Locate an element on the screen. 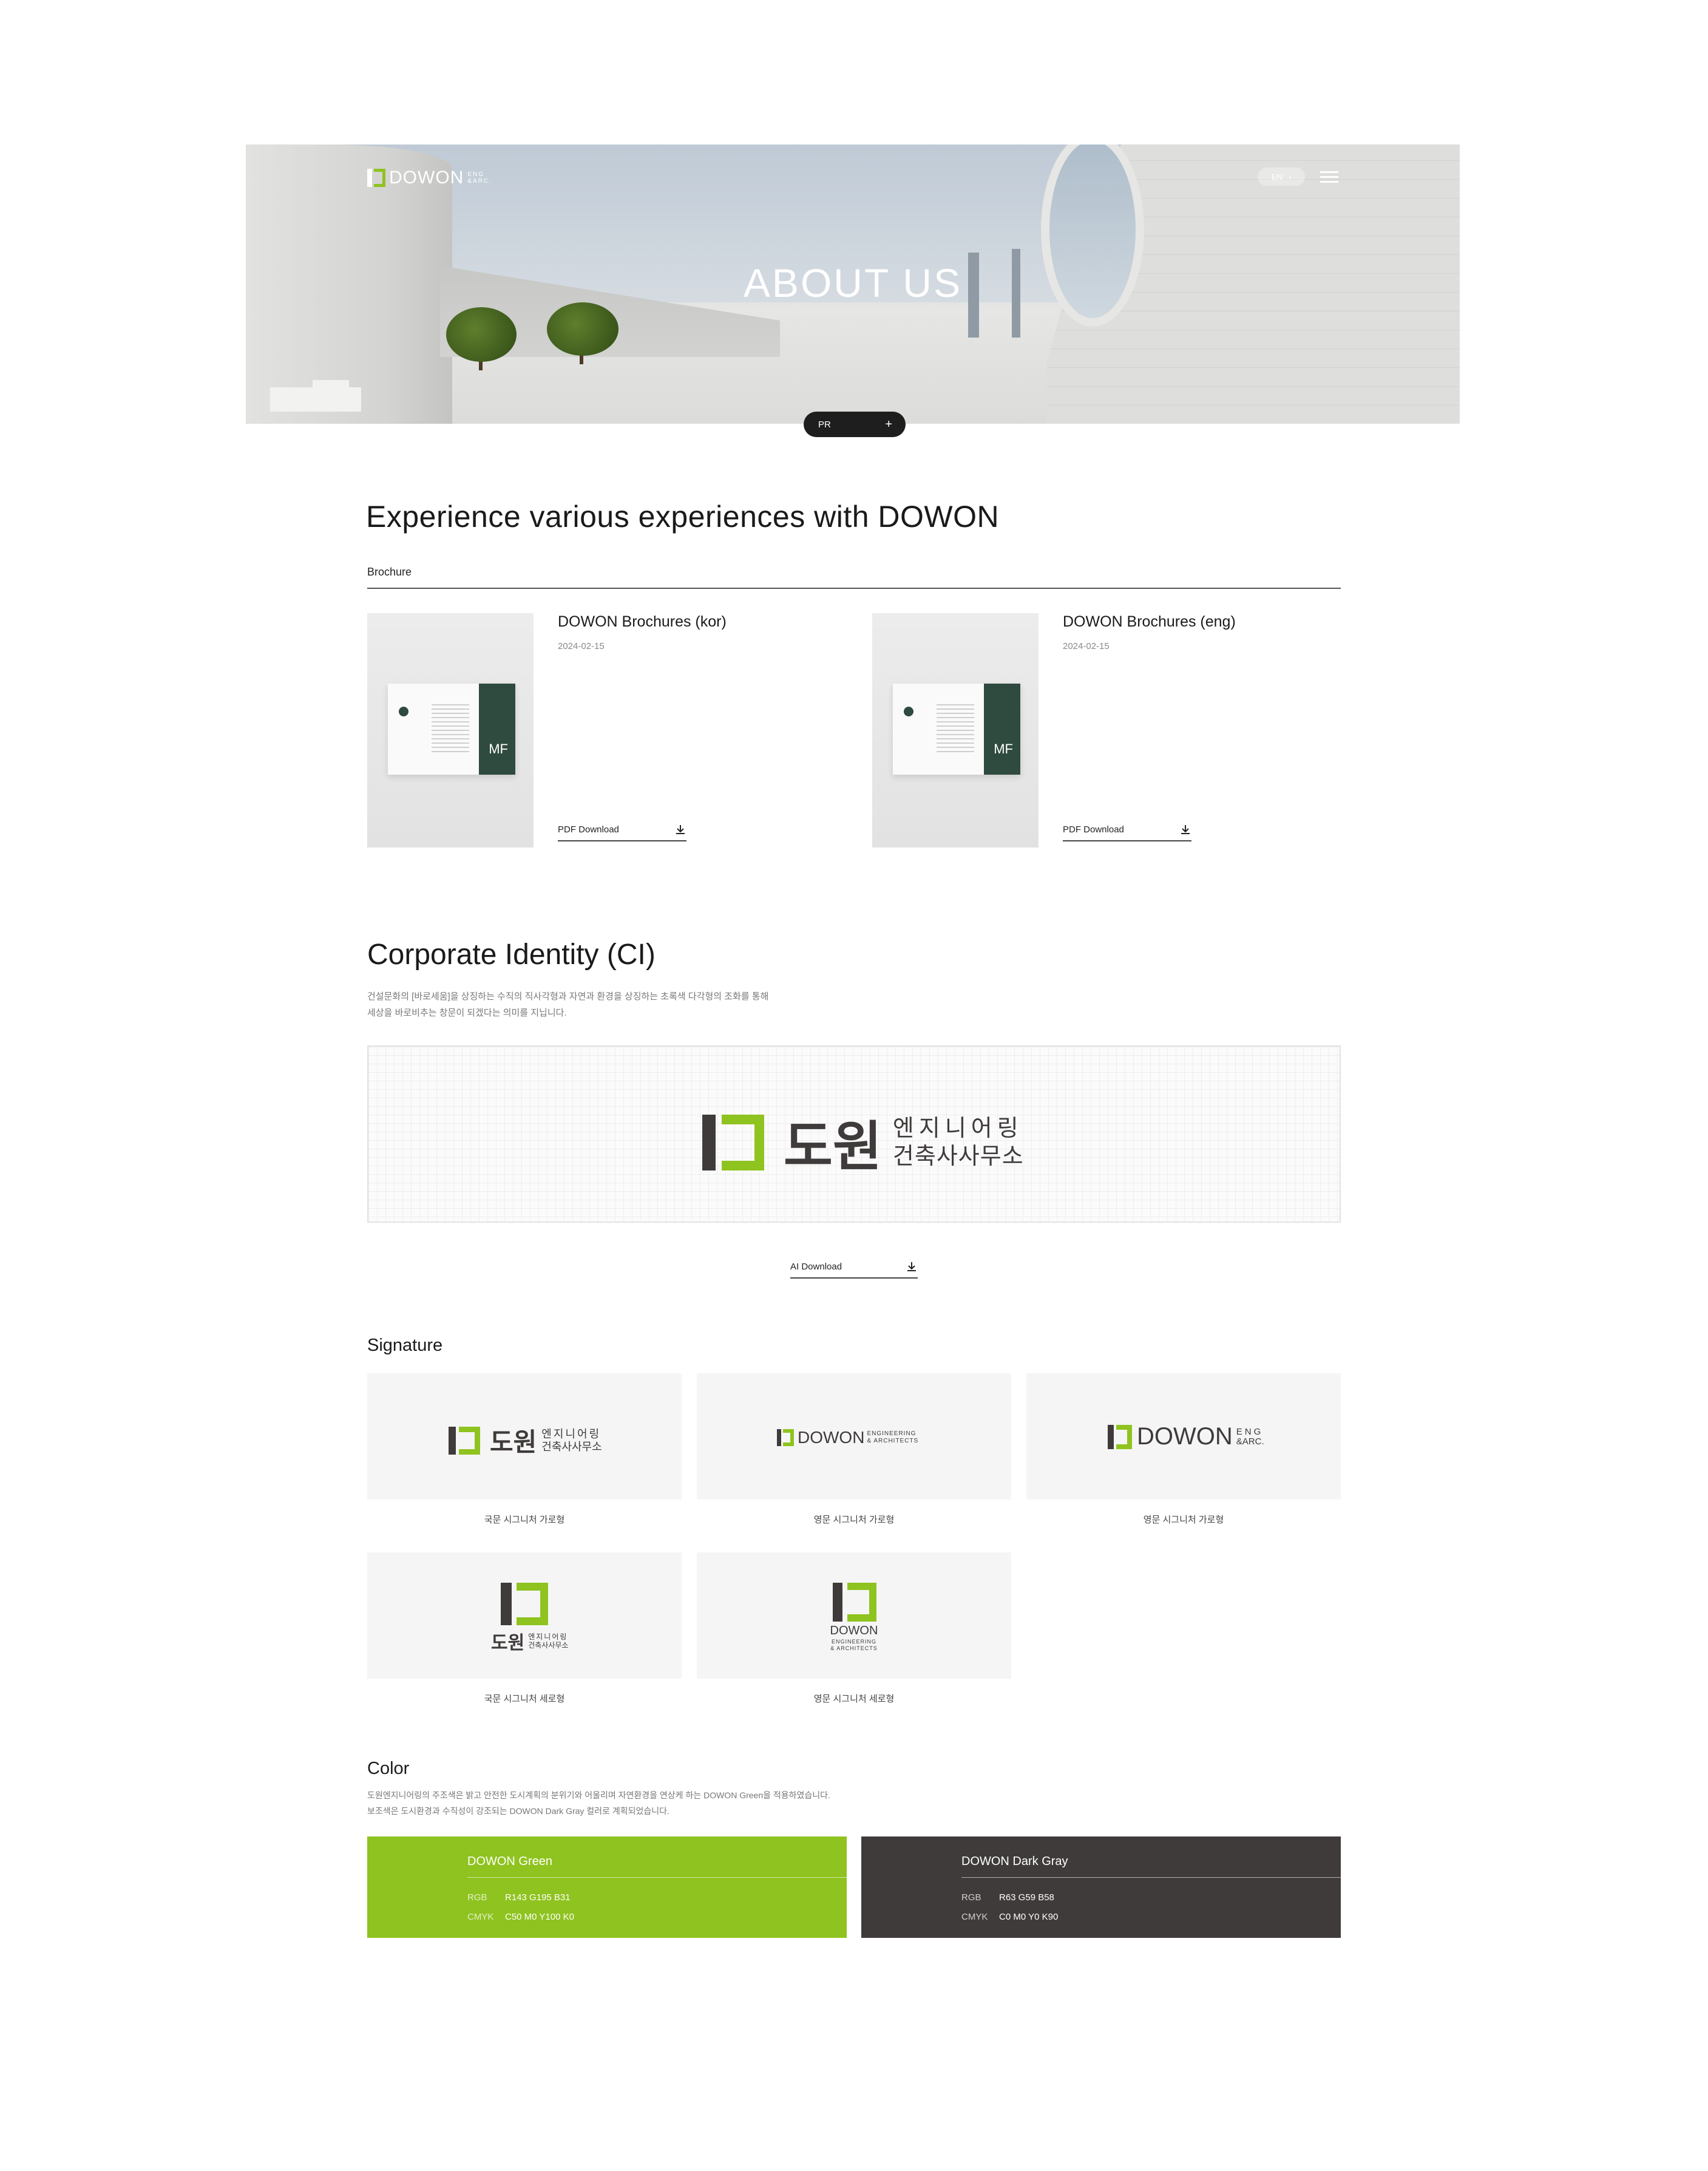  signature-ko-vertical: 도원 엔지니어링 건축사사무소 is located at coordinates (524, 1615).